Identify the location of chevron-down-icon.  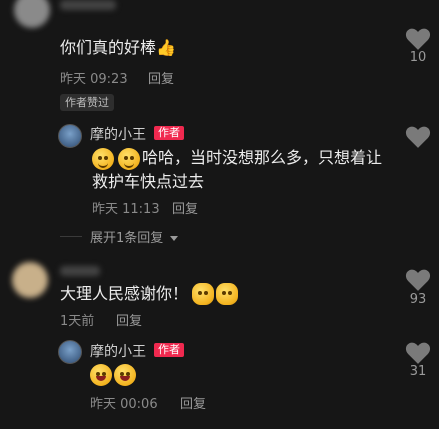
(174, 238).